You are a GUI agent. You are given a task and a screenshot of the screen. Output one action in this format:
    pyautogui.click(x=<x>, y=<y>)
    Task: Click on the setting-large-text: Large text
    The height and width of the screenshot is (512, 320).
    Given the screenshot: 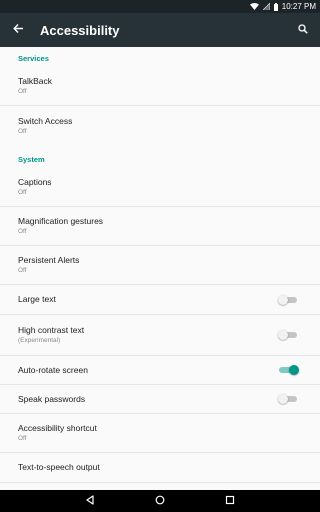 What is the action you would take?
    pyautogui.click(x=160, y=300)
    